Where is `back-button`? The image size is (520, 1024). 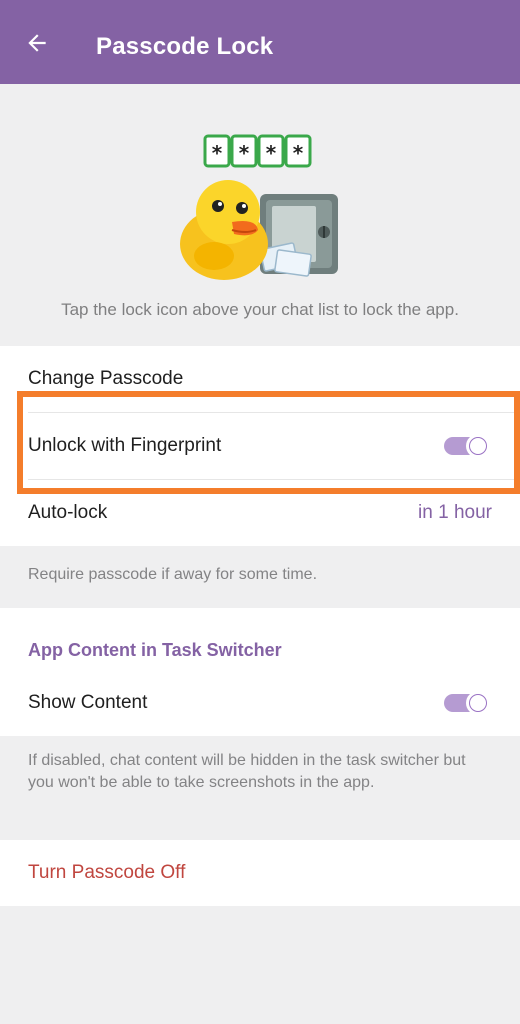 back-button is located at coordinates (37, 43).